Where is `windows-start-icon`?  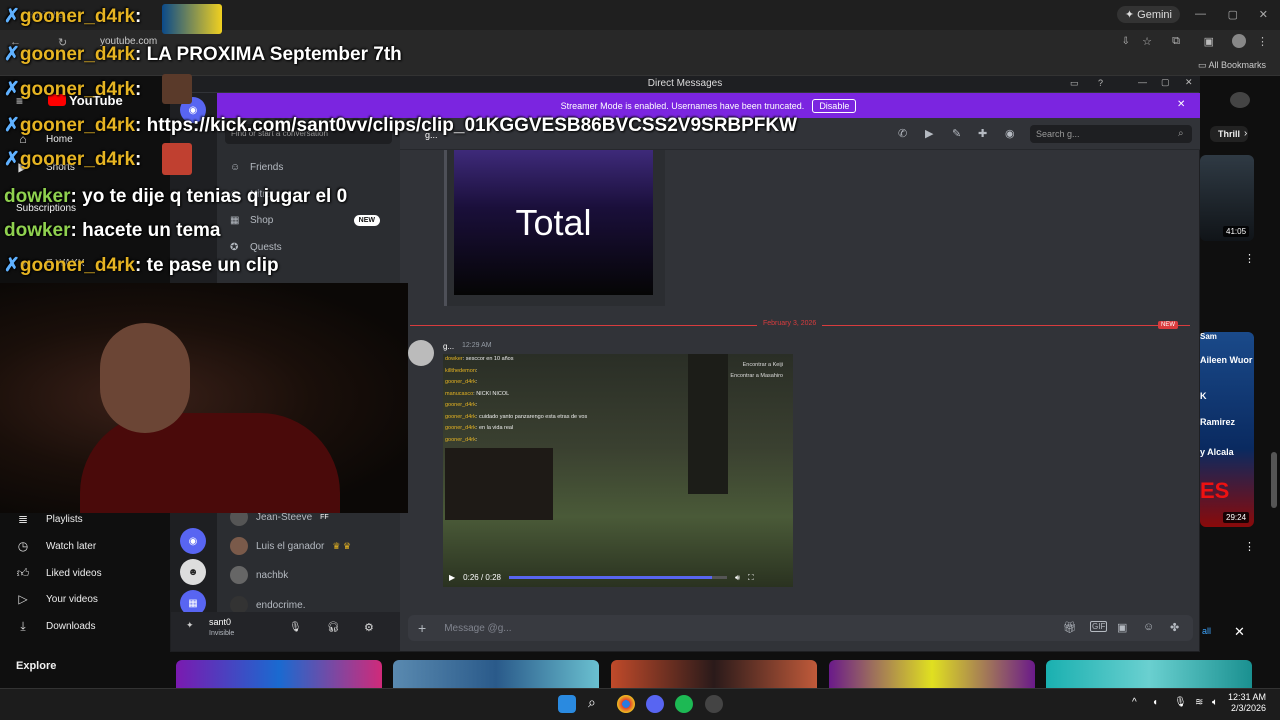 windows-start-icon is located at coordinates (567, 704).